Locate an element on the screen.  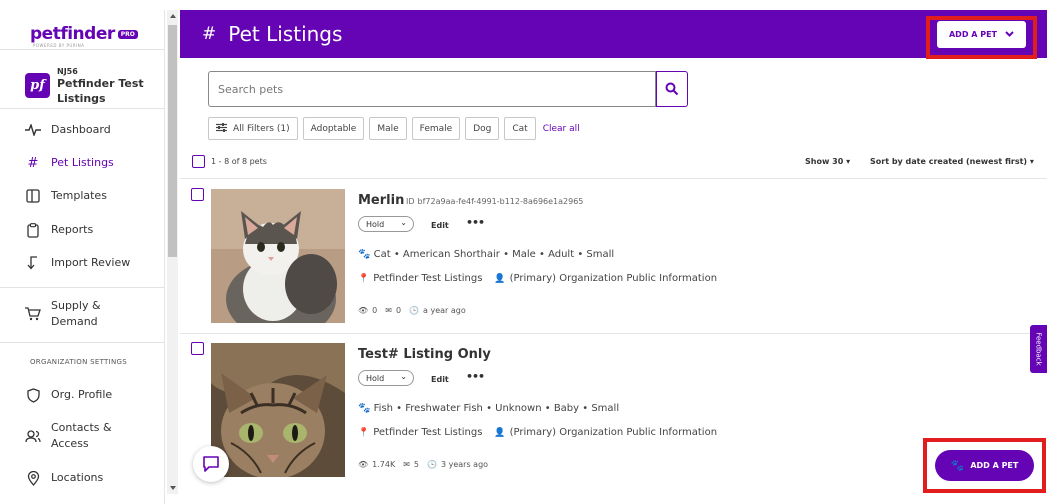
pet-name: Merlin is located at coordinates (381, 200).